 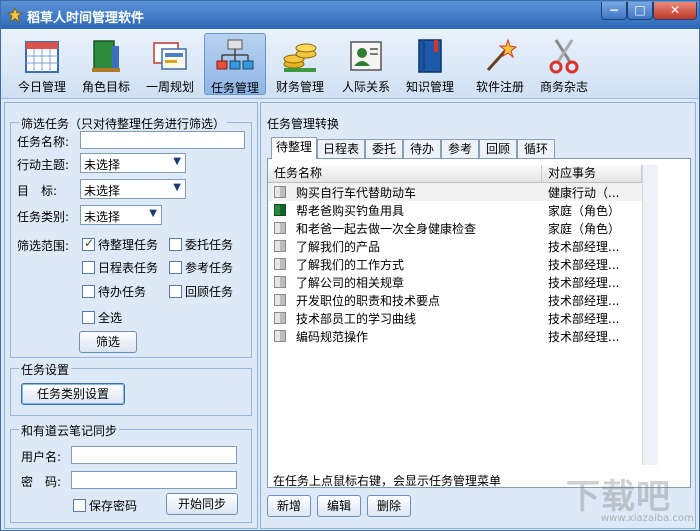 I want to click on toolbar-label: 今日管理, so click(x=41, y=87).